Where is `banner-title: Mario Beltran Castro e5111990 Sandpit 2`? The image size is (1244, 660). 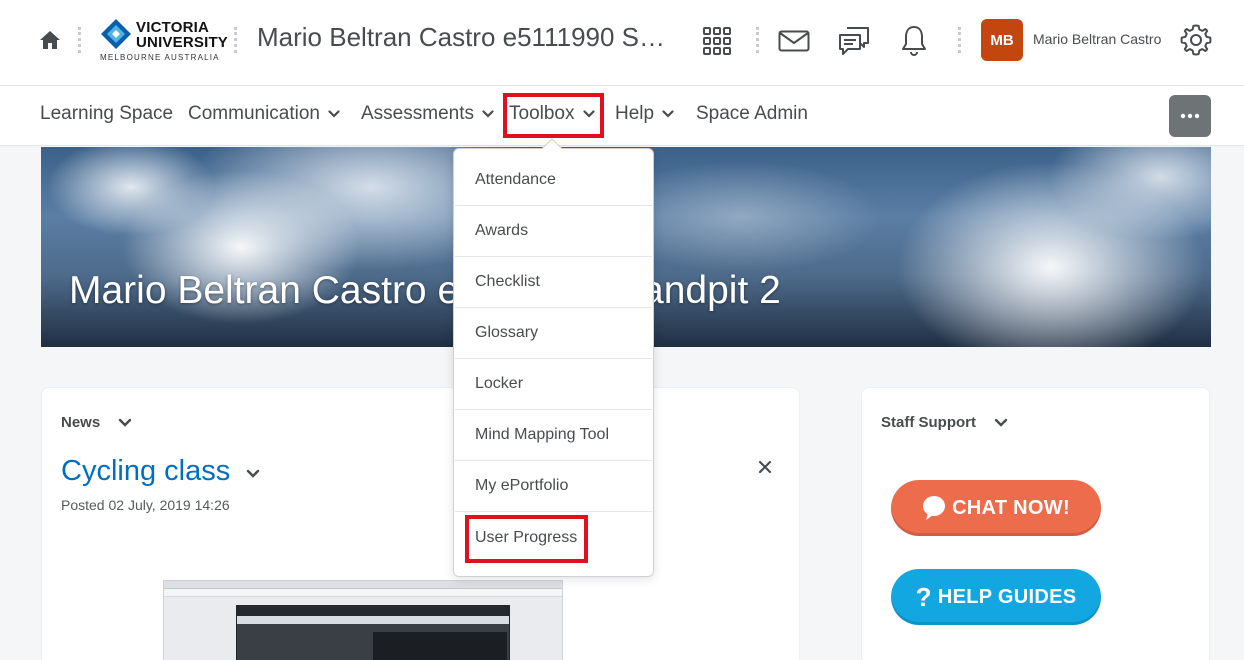 banner-title: Mario Beltran Castro e5111990 Sandpit 2 is located at coordinates (425, 290).